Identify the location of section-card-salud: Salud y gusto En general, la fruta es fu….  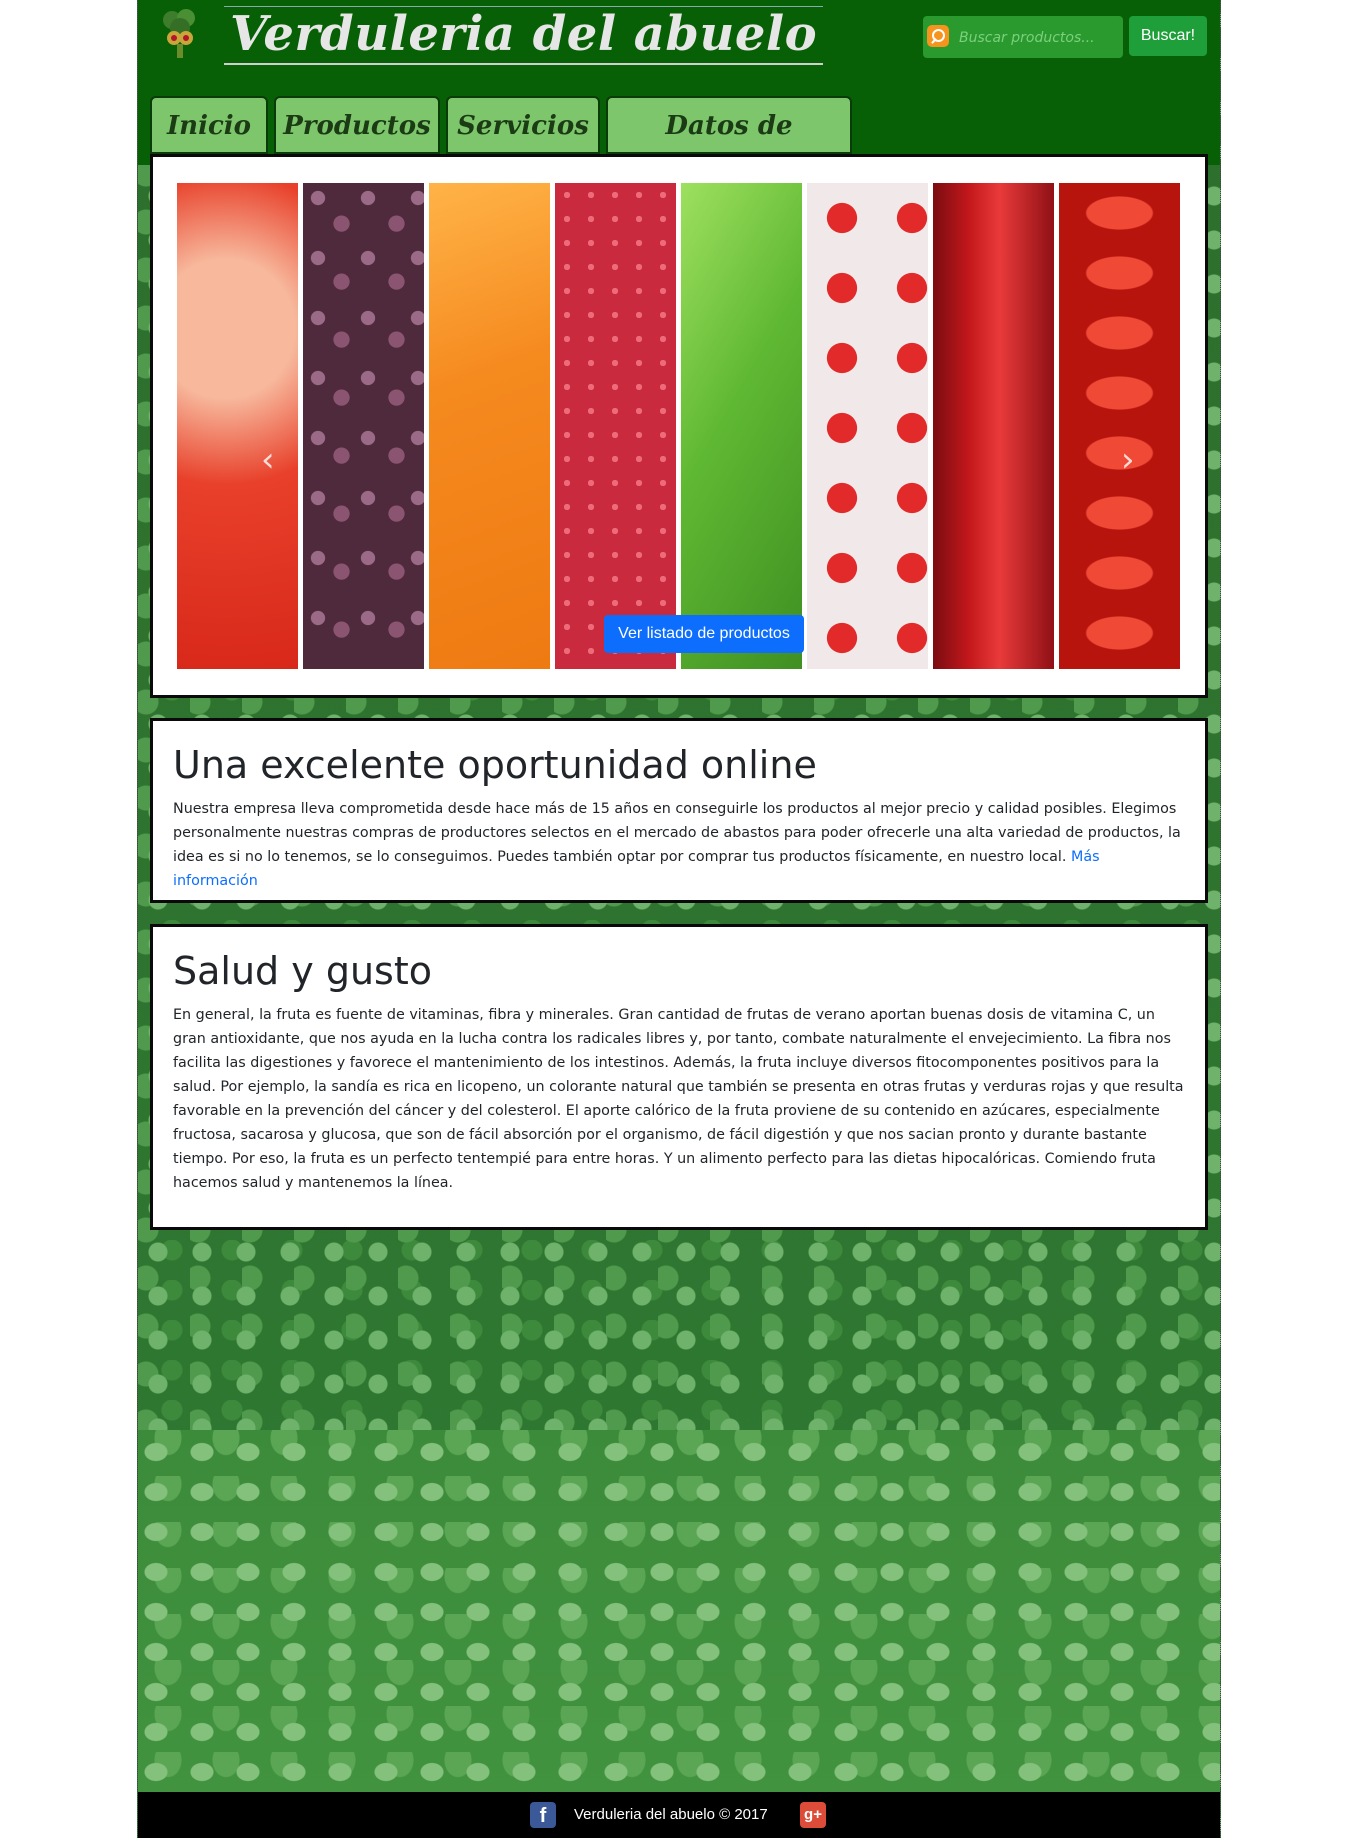
(679, 1077).